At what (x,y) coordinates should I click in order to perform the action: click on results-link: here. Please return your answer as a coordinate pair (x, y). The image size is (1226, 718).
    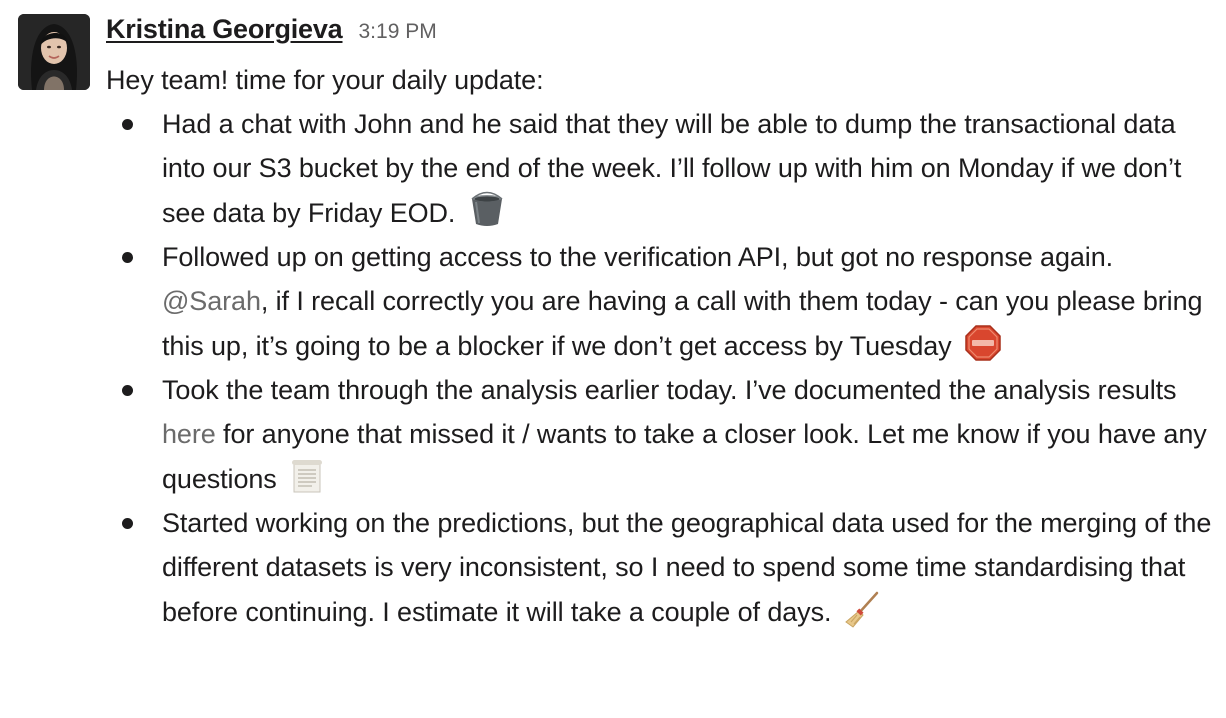
    Looking at the image, I should click on (189, 434).